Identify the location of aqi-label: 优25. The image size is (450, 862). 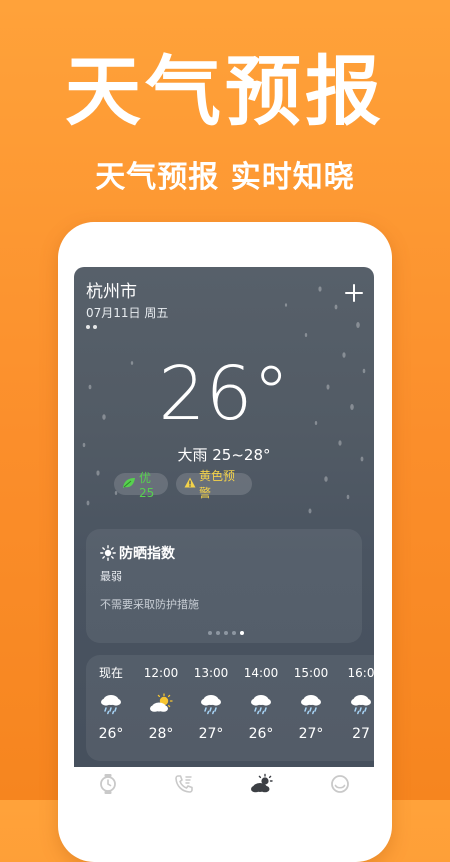
(147, 485).